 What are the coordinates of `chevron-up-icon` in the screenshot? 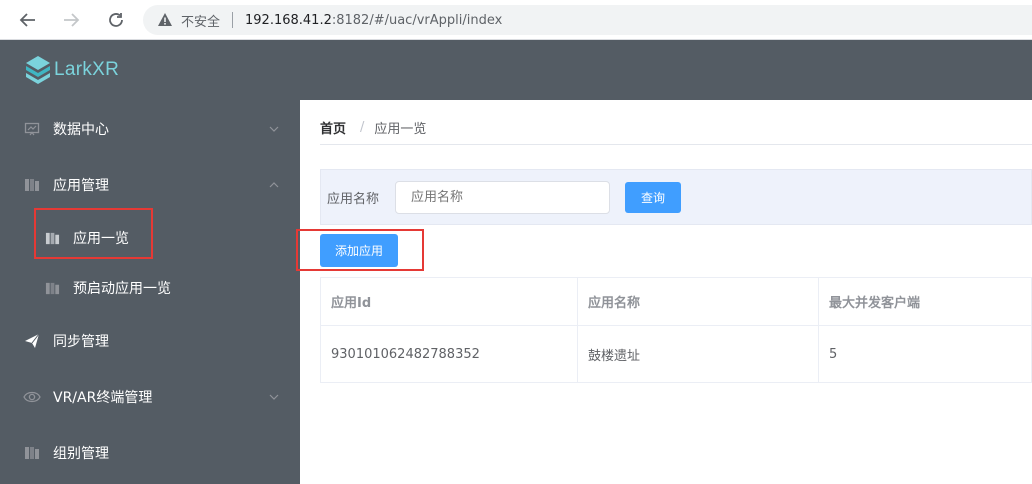 It's located at (274, 185).